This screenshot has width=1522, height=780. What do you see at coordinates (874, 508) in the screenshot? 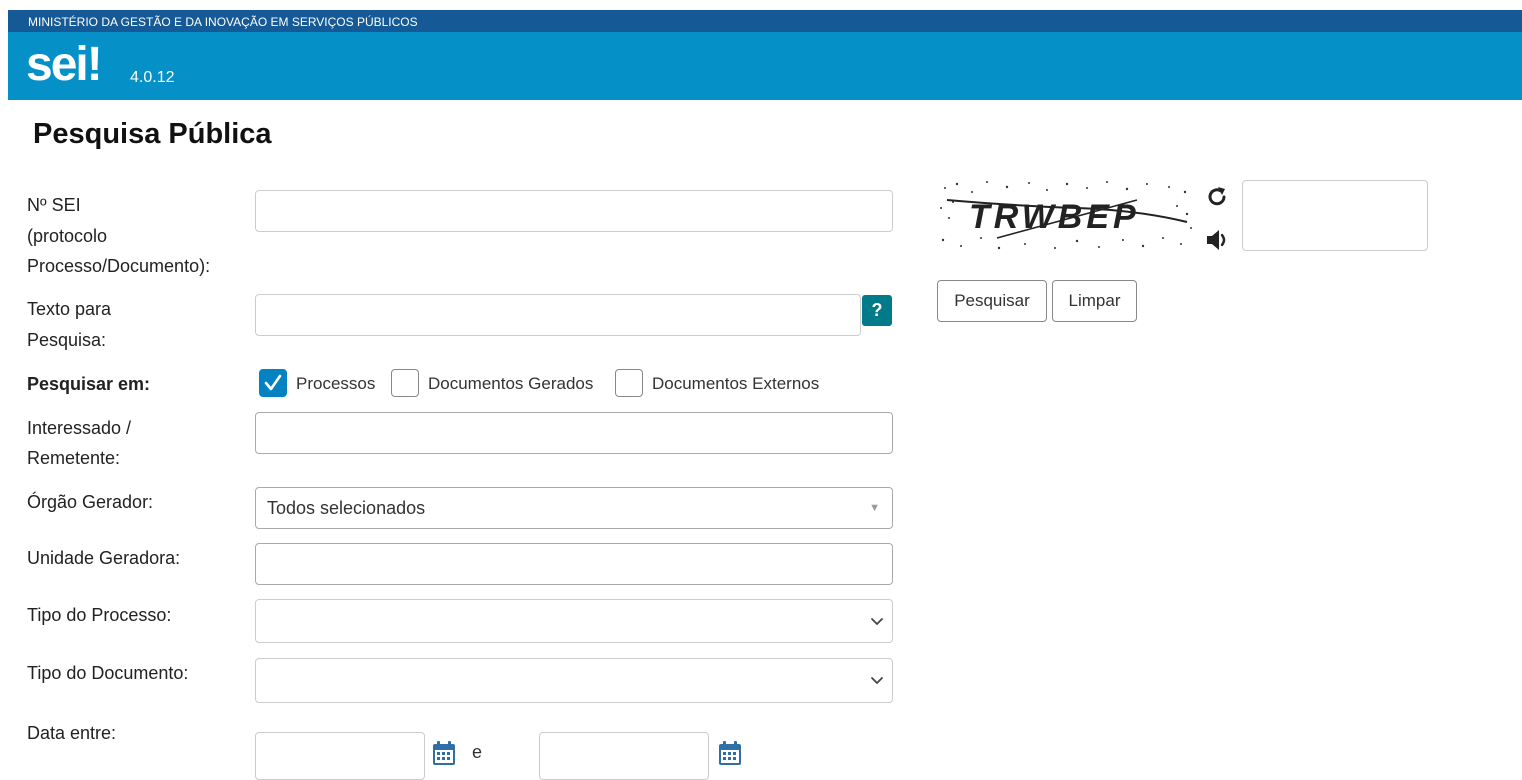
I see `caret-down-icon: ▼` at bounding box center [874, 508].